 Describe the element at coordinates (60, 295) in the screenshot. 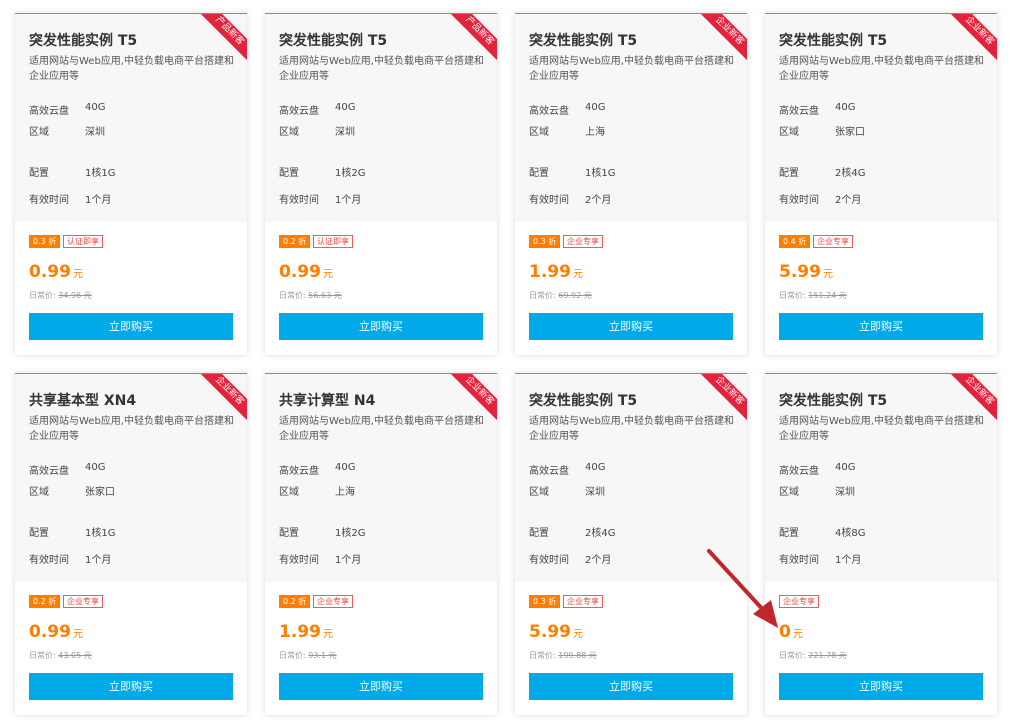

I see `original-price: 日常价: 34.96 元` at that location.